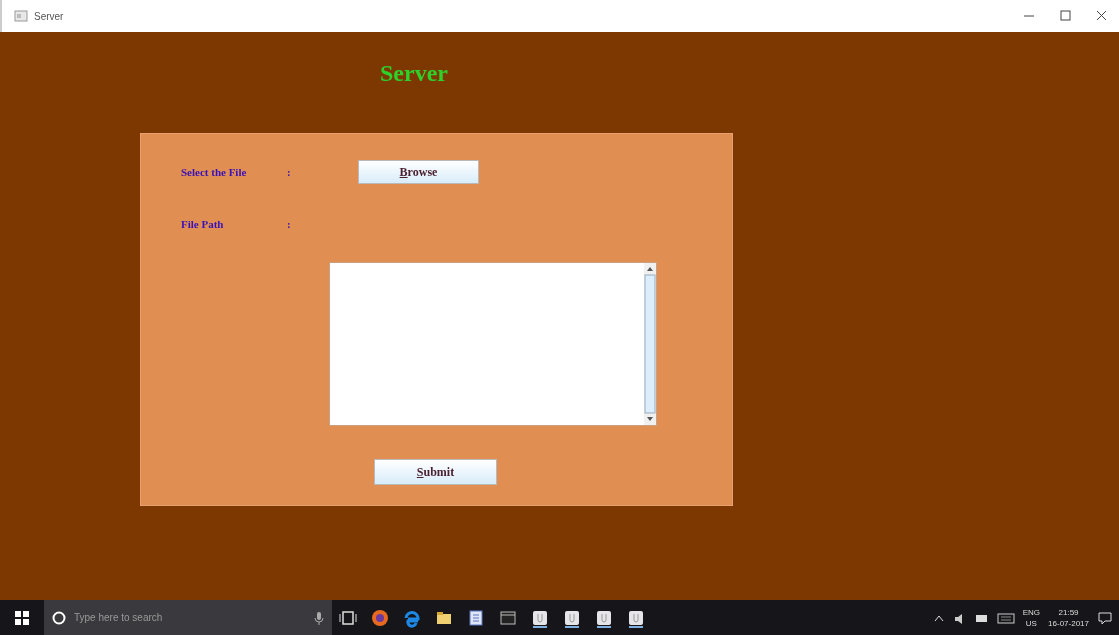 The width and height of the screenshot is (1119, 635). I want to click on field-label: Select the File, so click(214, 172).